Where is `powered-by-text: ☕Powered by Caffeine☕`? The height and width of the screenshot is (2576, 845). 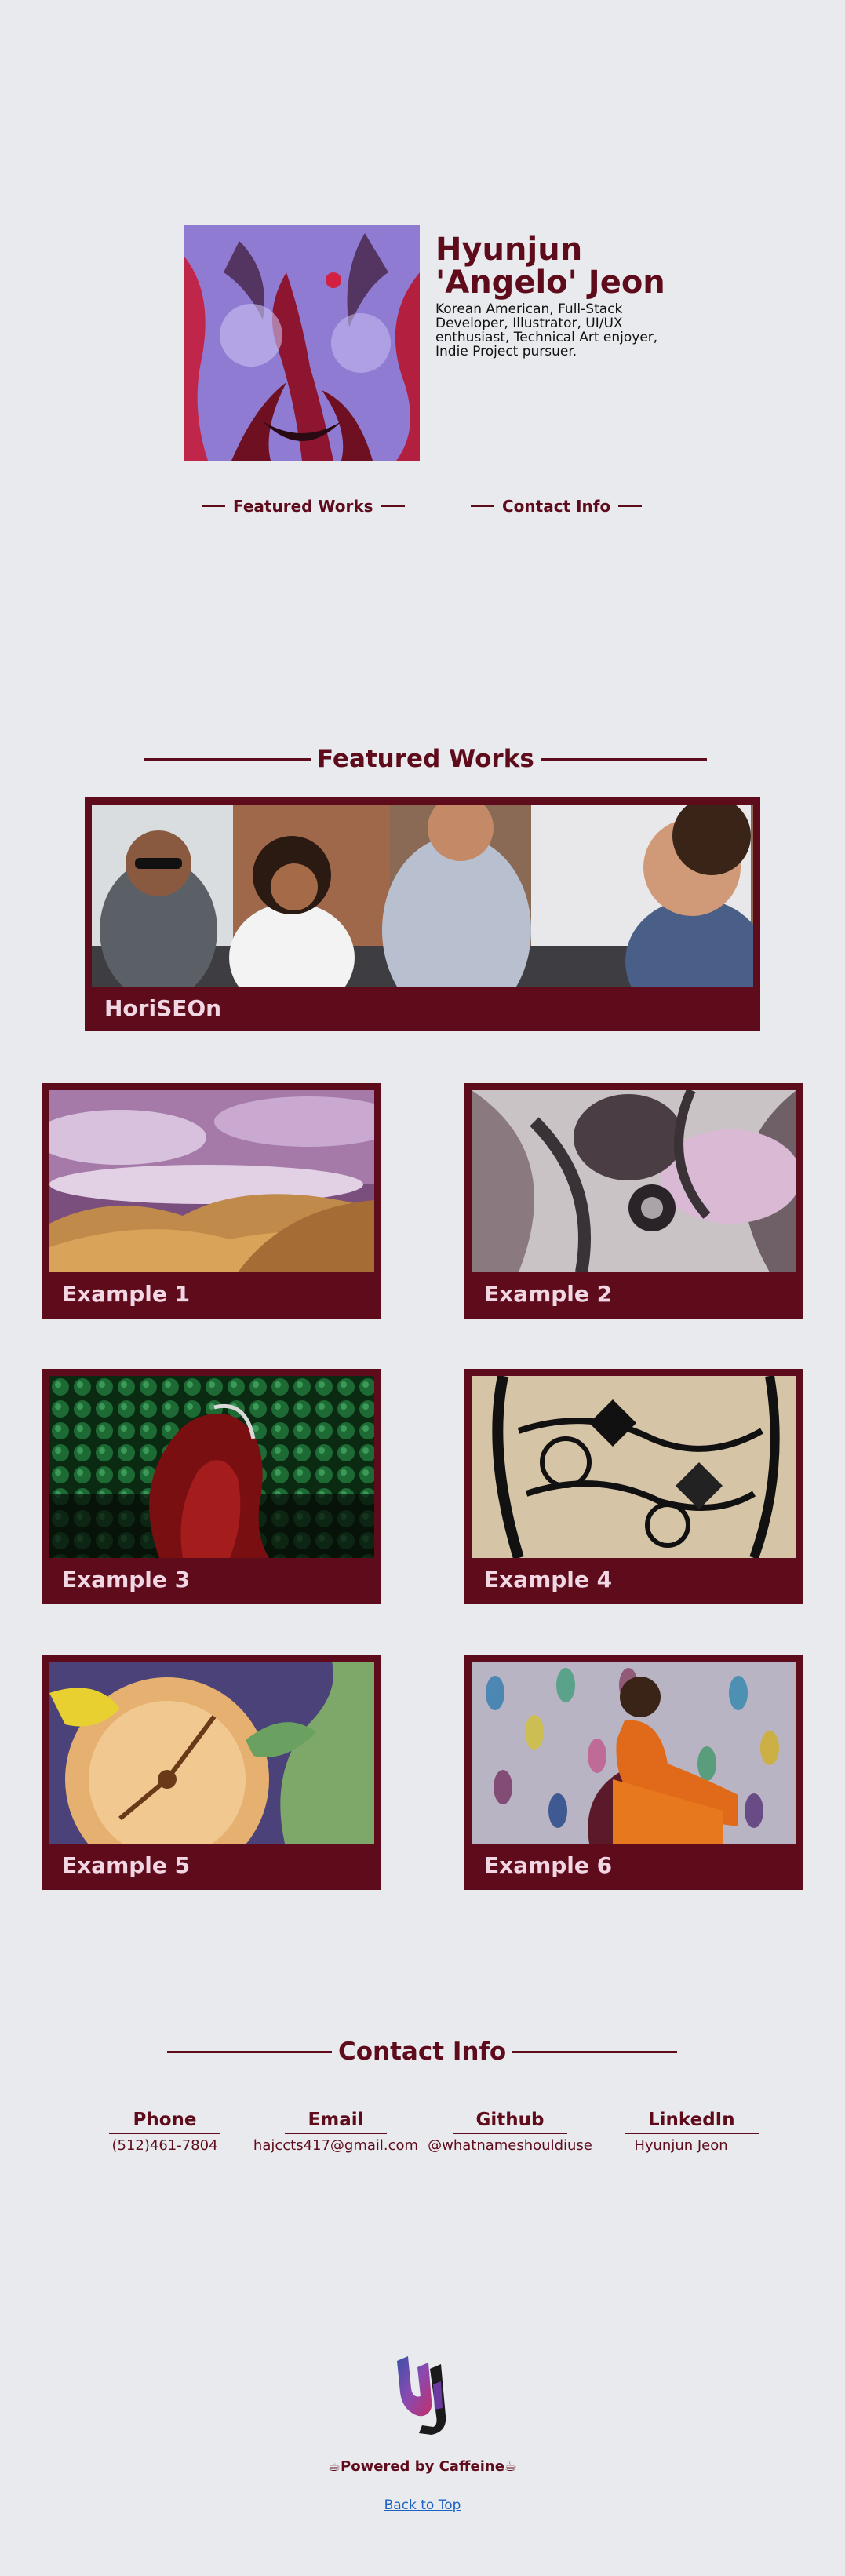 powered-by-text: ☕Powered by Caffeine☕ is located at coordinates (422, 2466).